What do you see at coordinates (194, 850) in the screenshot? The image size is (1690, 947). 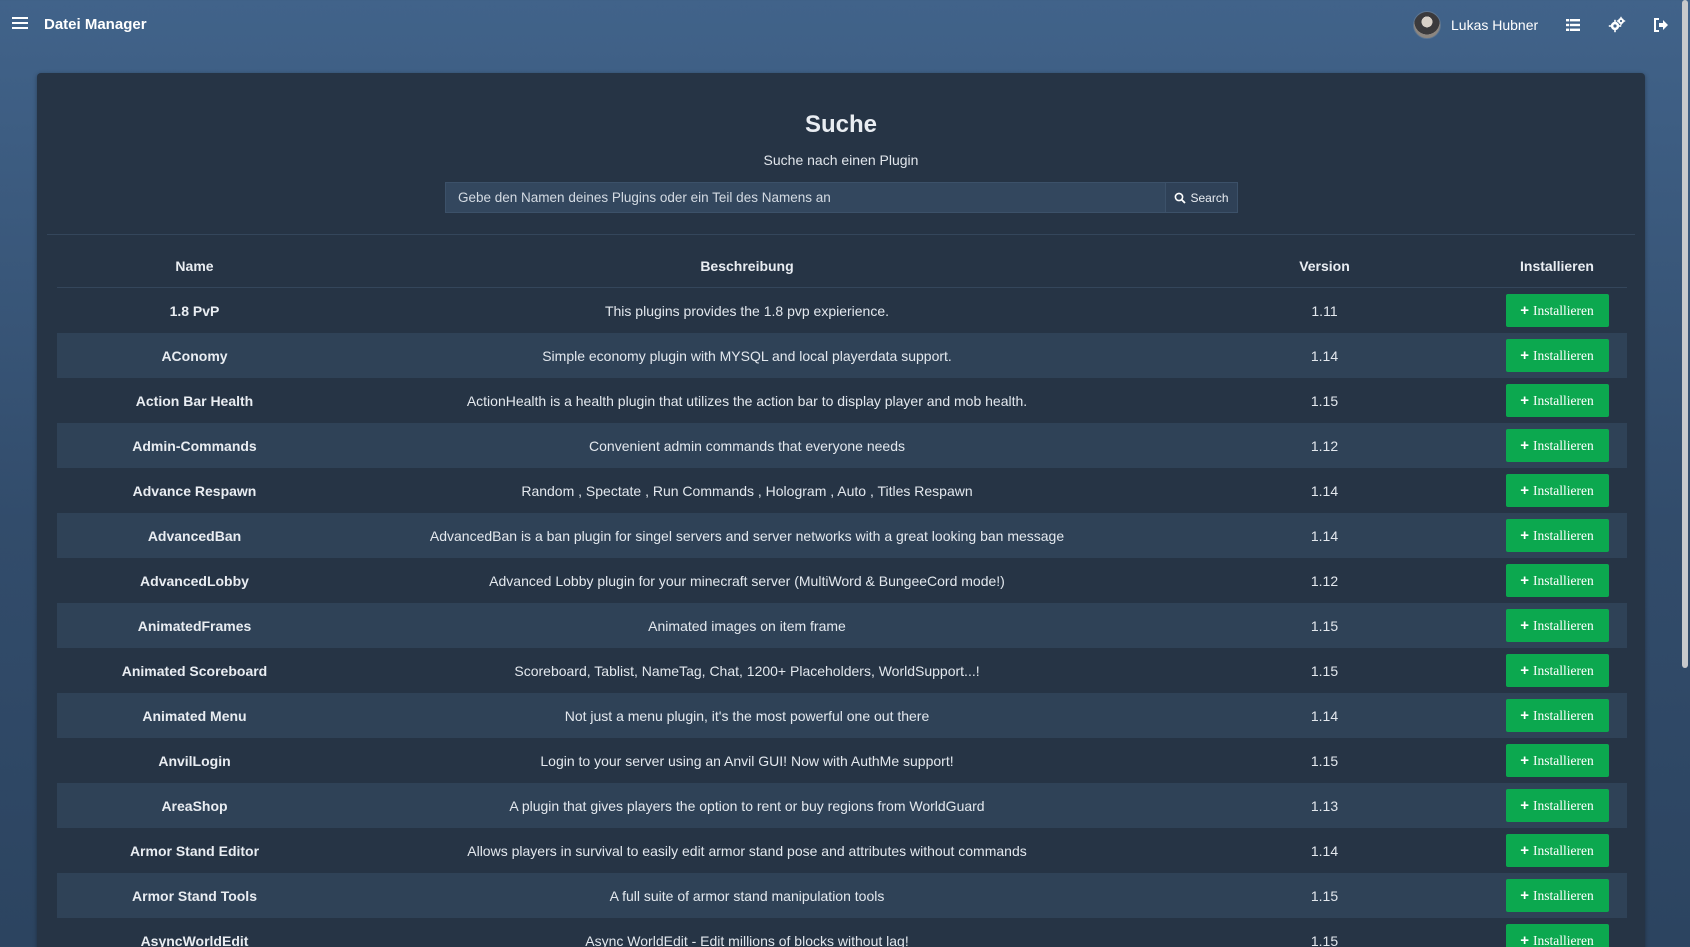 I see `plugin-name: Armor Stand Editor` at bounding box center [194, 850].